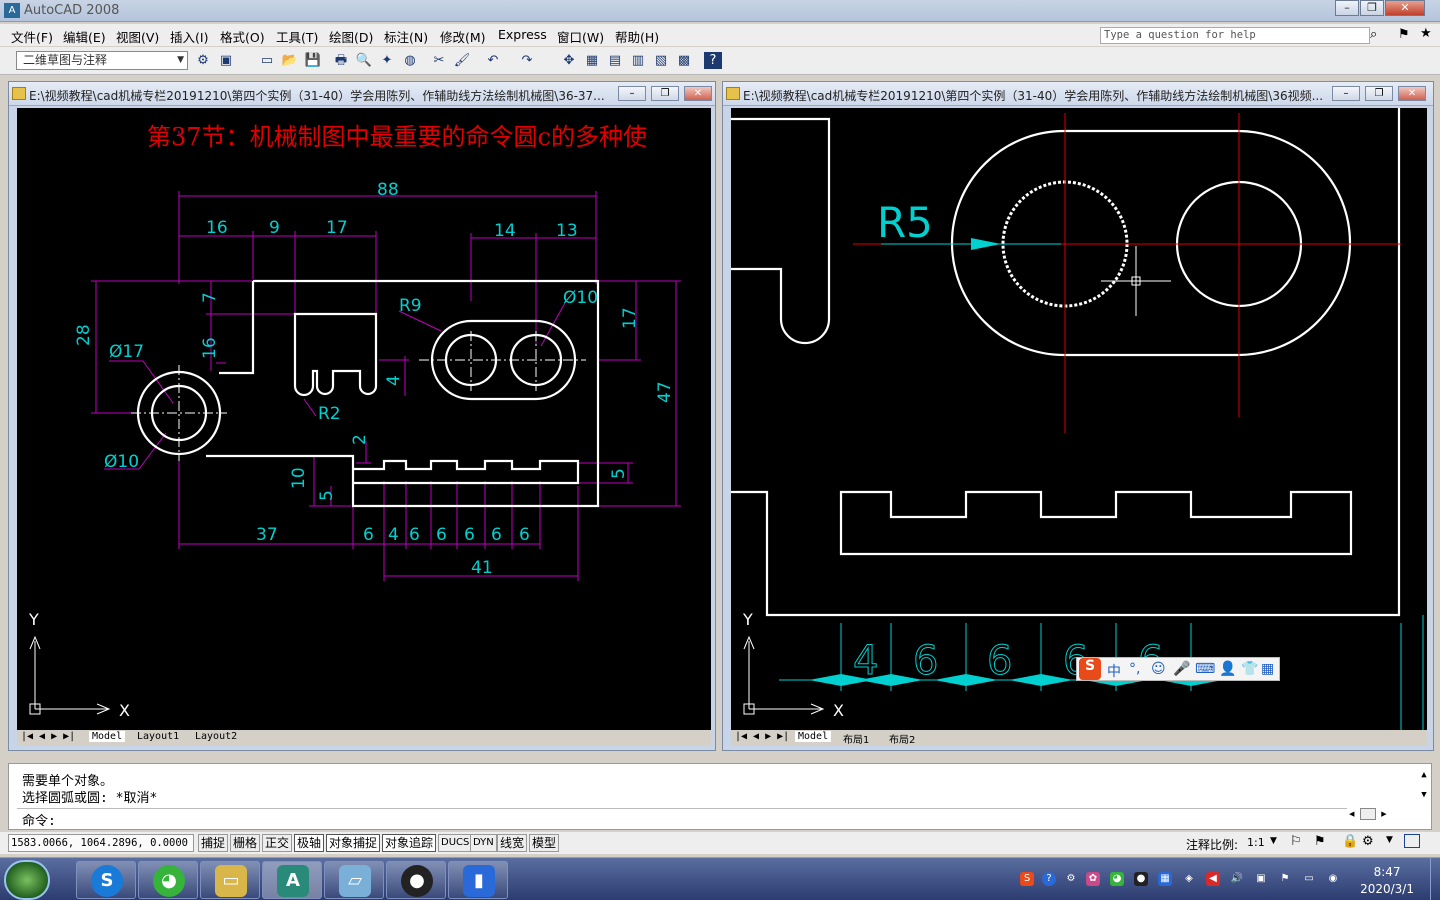 This screenshot has height=900, width=1440. I want to click on right-tab-layout2: 布局2, so click(902, 738).